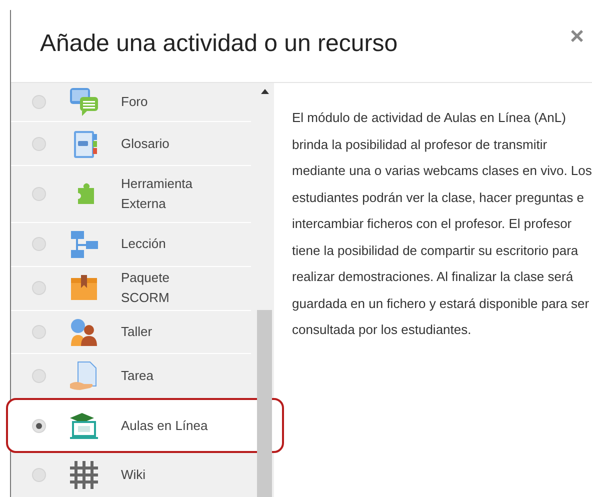 This screenshot has height=497, width=592. Describe the element at coordinates (264, 91) in the screenshot. I see `scroll-up-icon` at that location.